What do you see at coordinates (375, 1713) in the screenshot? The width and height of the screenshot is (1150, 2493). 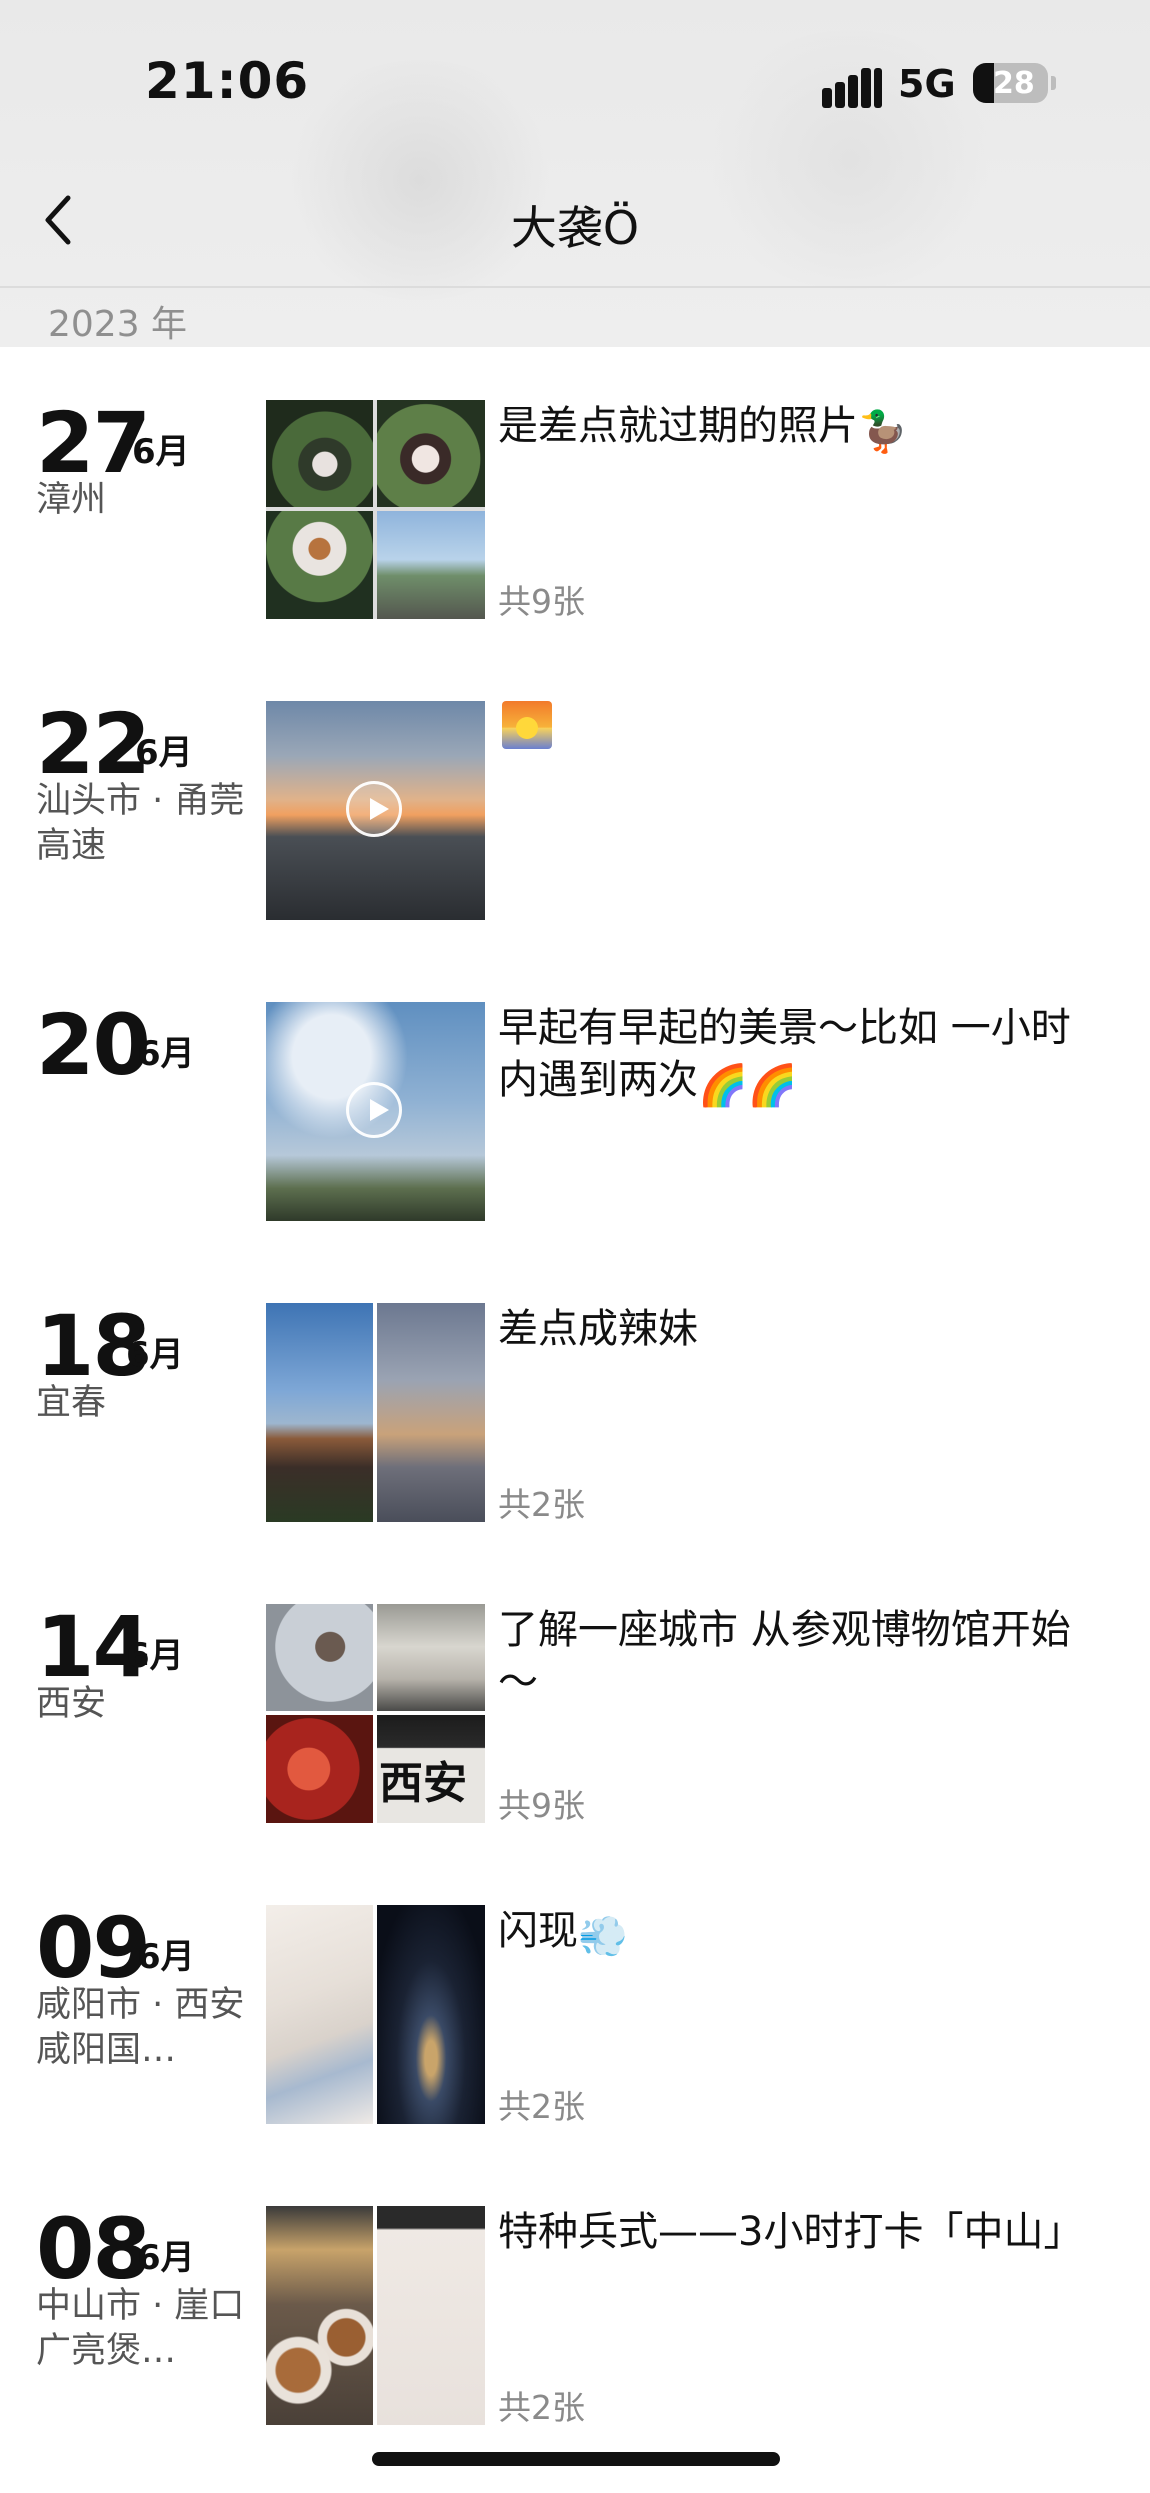 I see `photo-thumbnail: 西安` at bounding box center [375, 1713].